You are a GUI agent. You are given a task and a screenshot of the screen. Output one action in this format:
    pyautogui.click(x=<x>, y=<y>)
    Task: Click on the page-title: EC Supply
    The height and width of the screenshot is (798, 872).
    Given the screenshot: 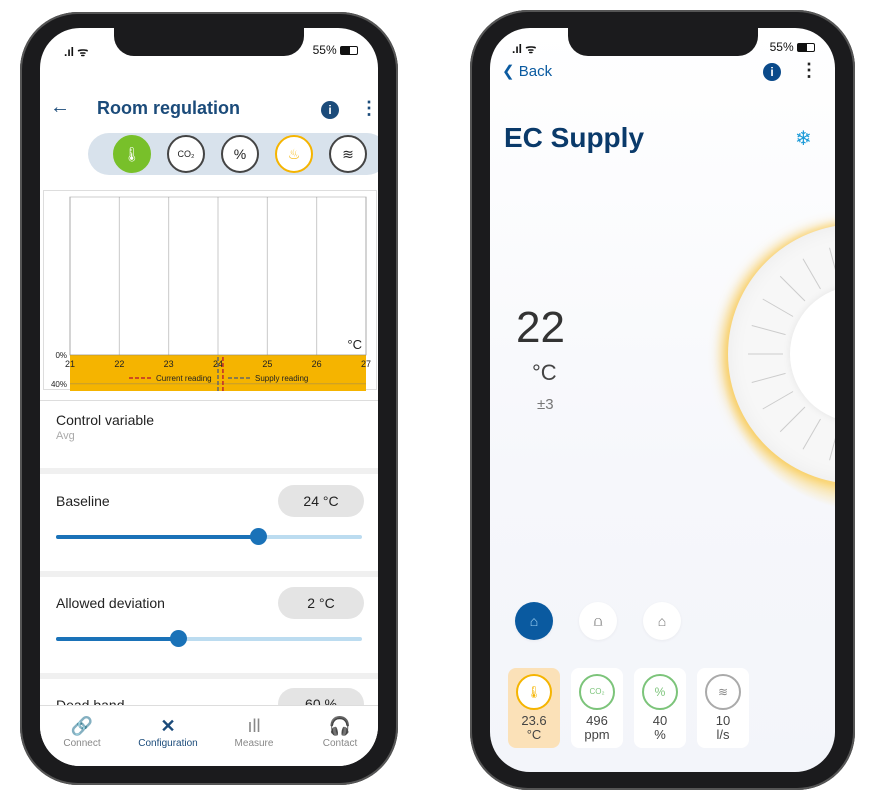 What is the action you would take?
    pyautogui.click(x=574, y=137)
    